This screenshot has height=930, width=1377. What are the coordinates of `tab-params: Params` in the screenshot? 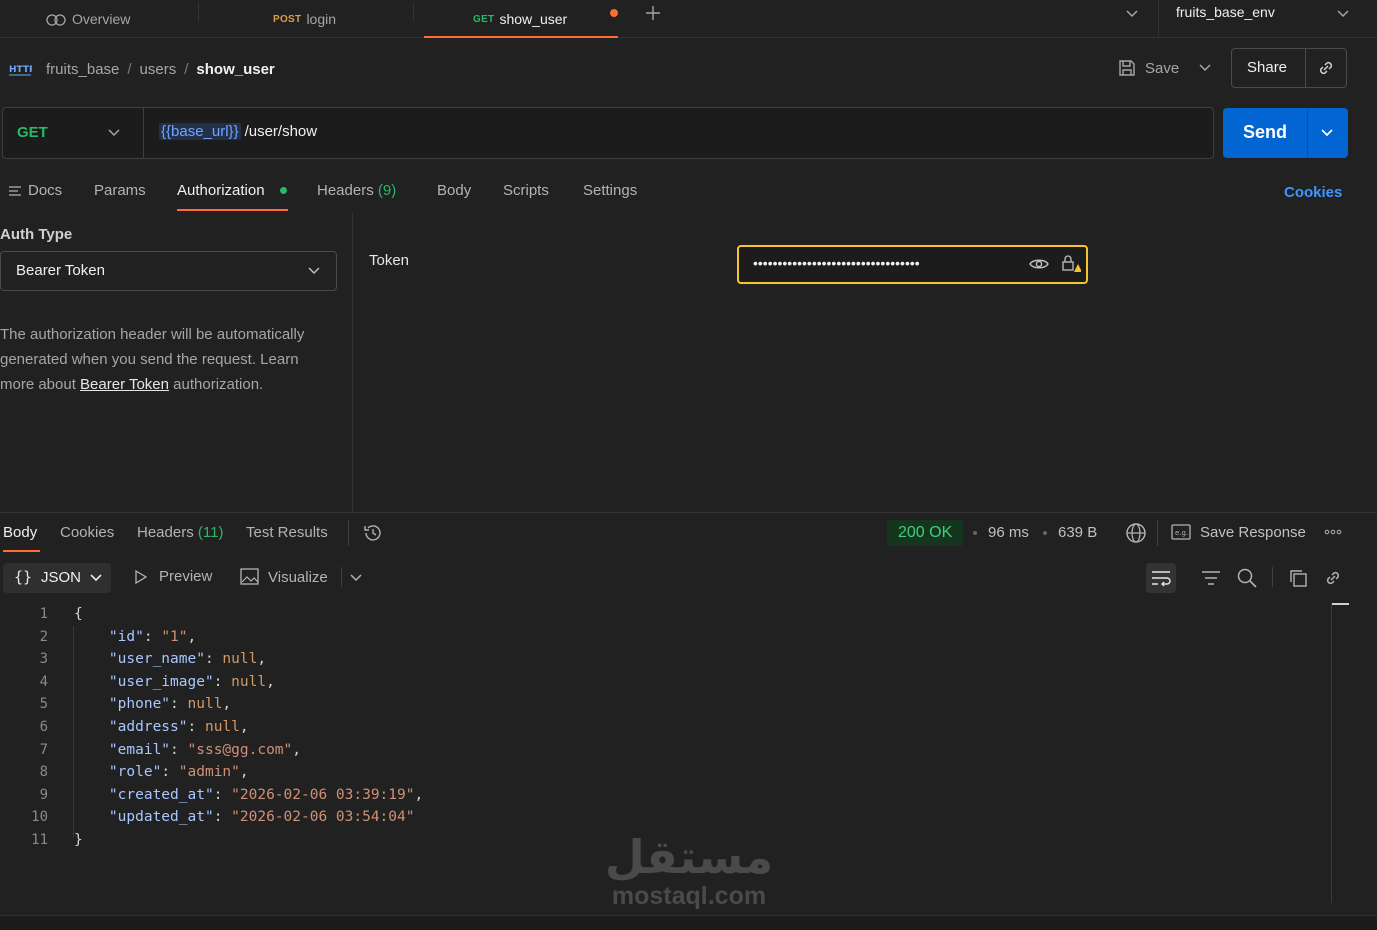 It's located at (120, 191).